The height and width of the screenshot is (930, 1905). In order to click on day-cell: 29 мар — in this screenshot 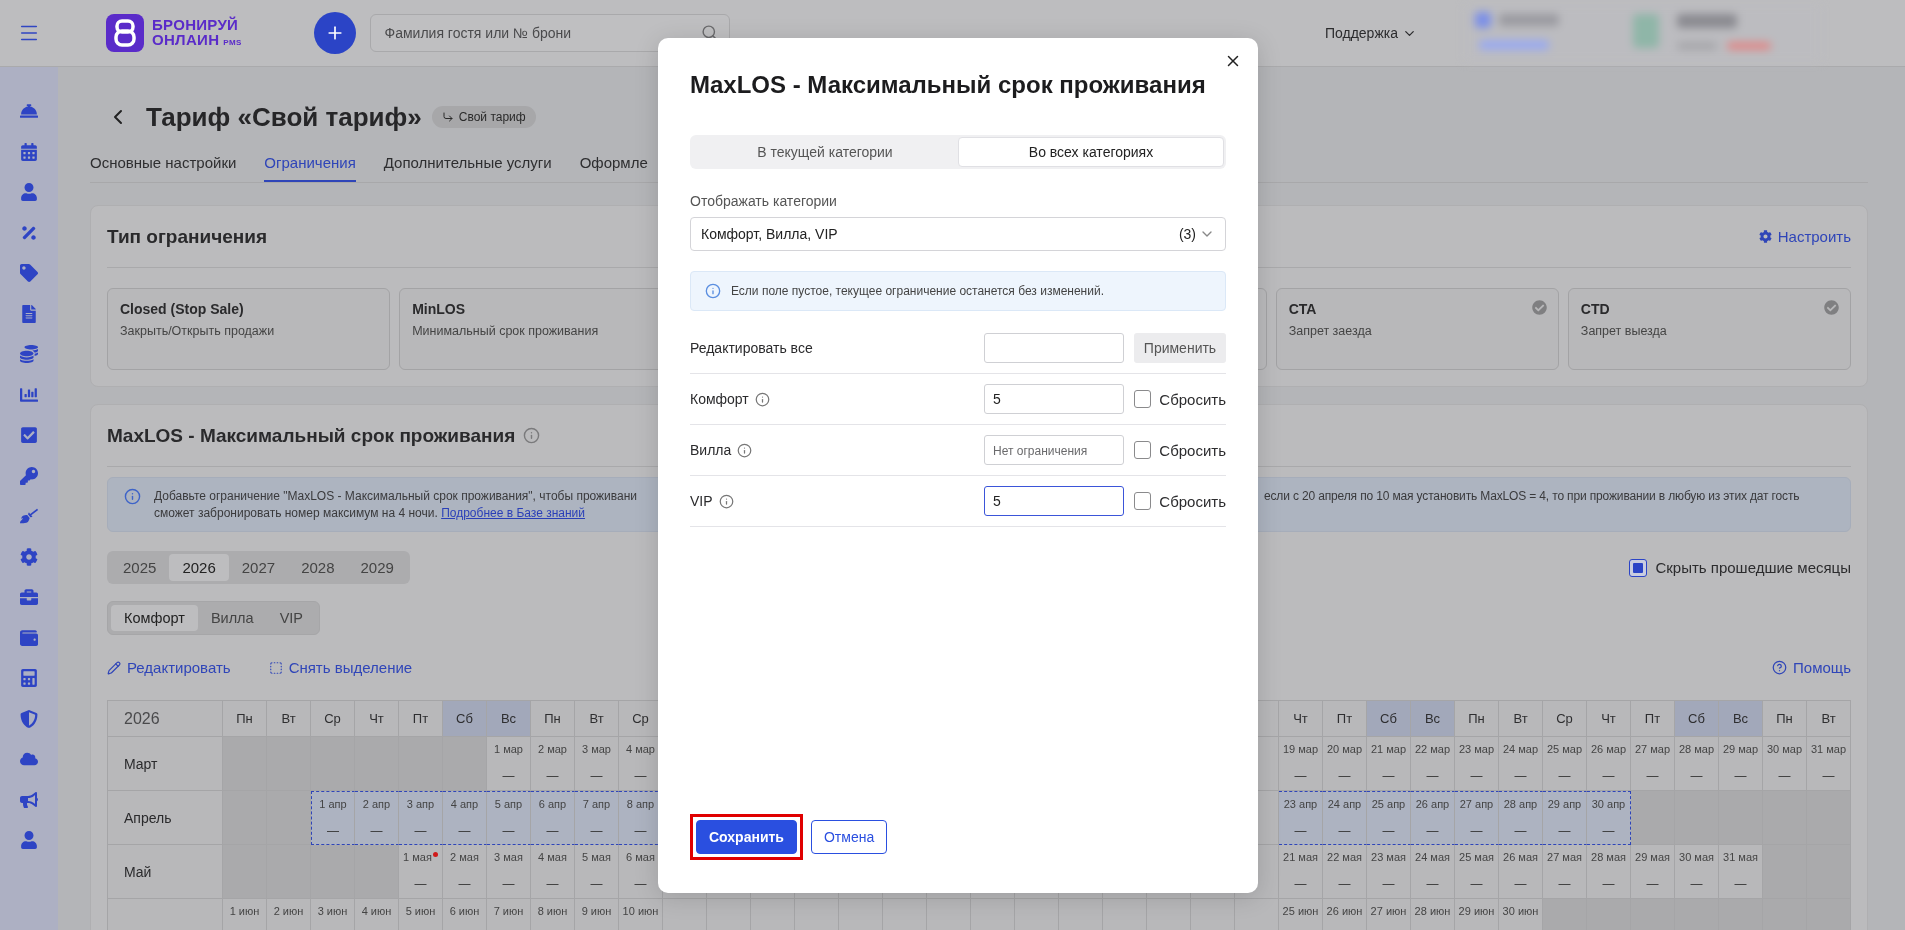, I will do `click(1741, 764)`.